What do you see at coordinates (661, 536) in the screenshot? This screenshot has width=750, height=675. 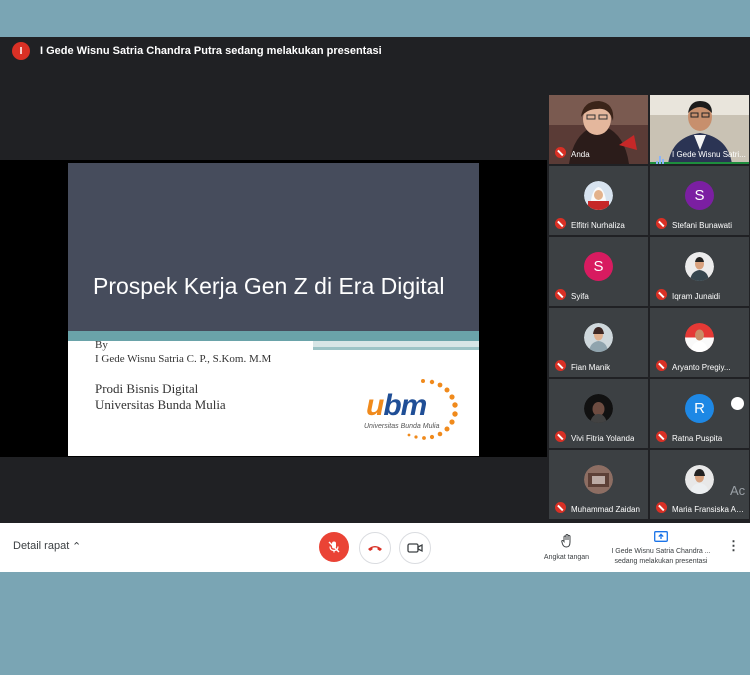 I see `present-screen-icon` at bounding box center [661, 536].